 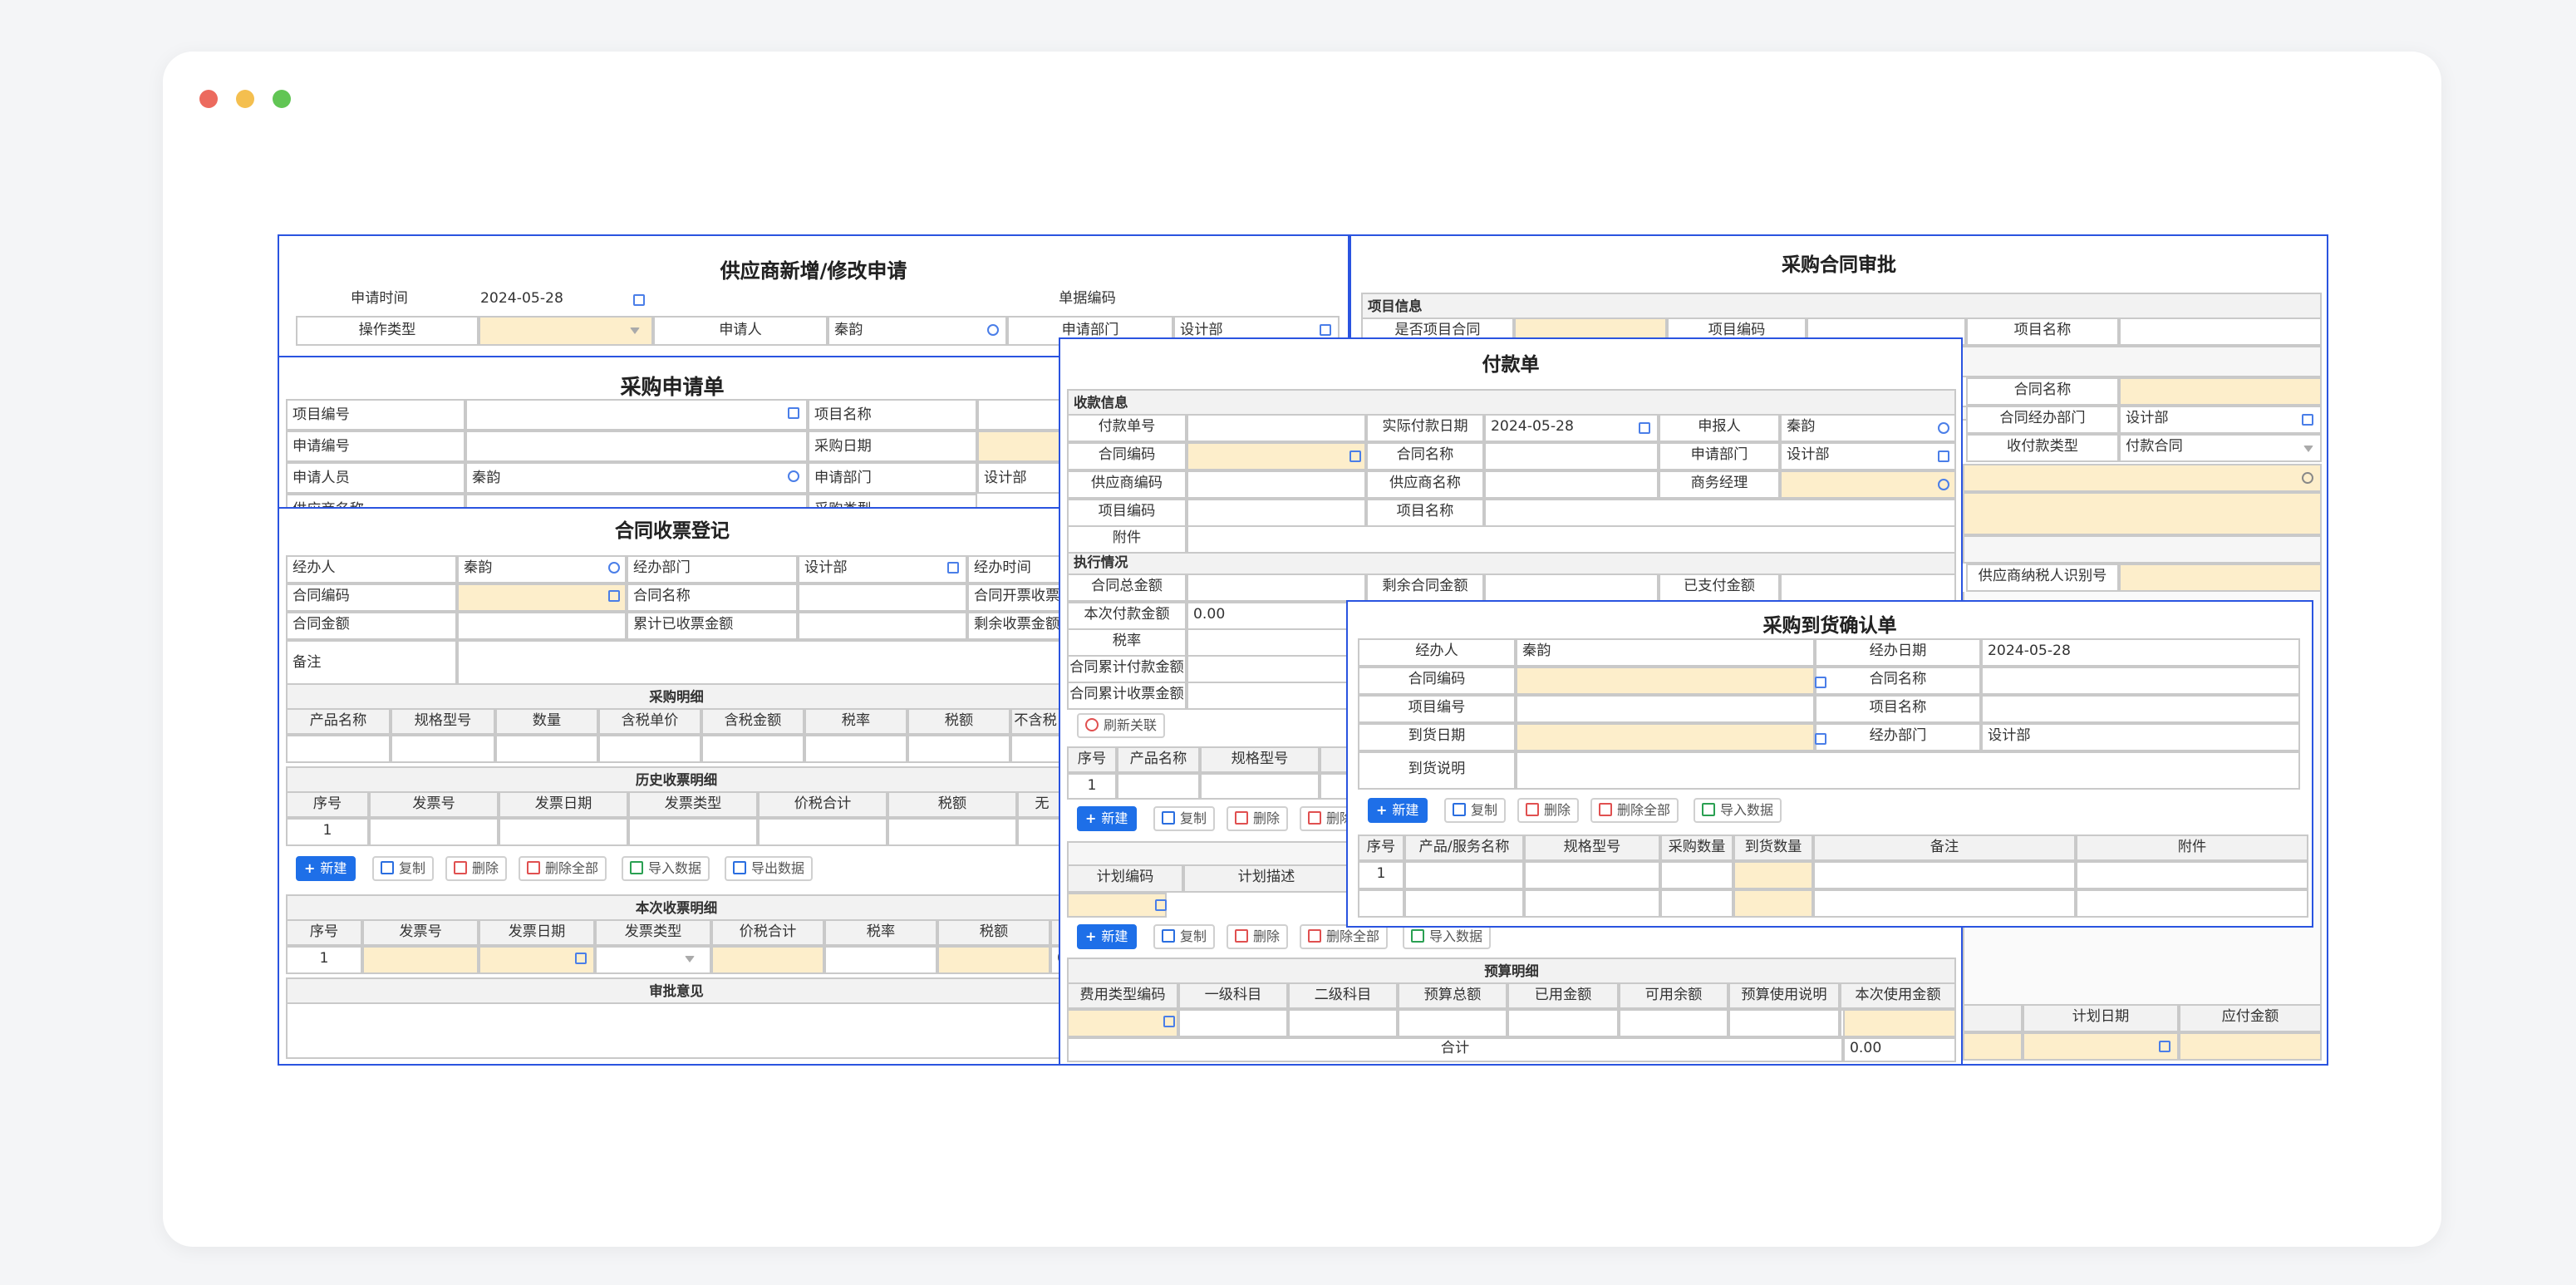 I want to click on reporter-value: 秦韵, so click(x=1868, y=428).